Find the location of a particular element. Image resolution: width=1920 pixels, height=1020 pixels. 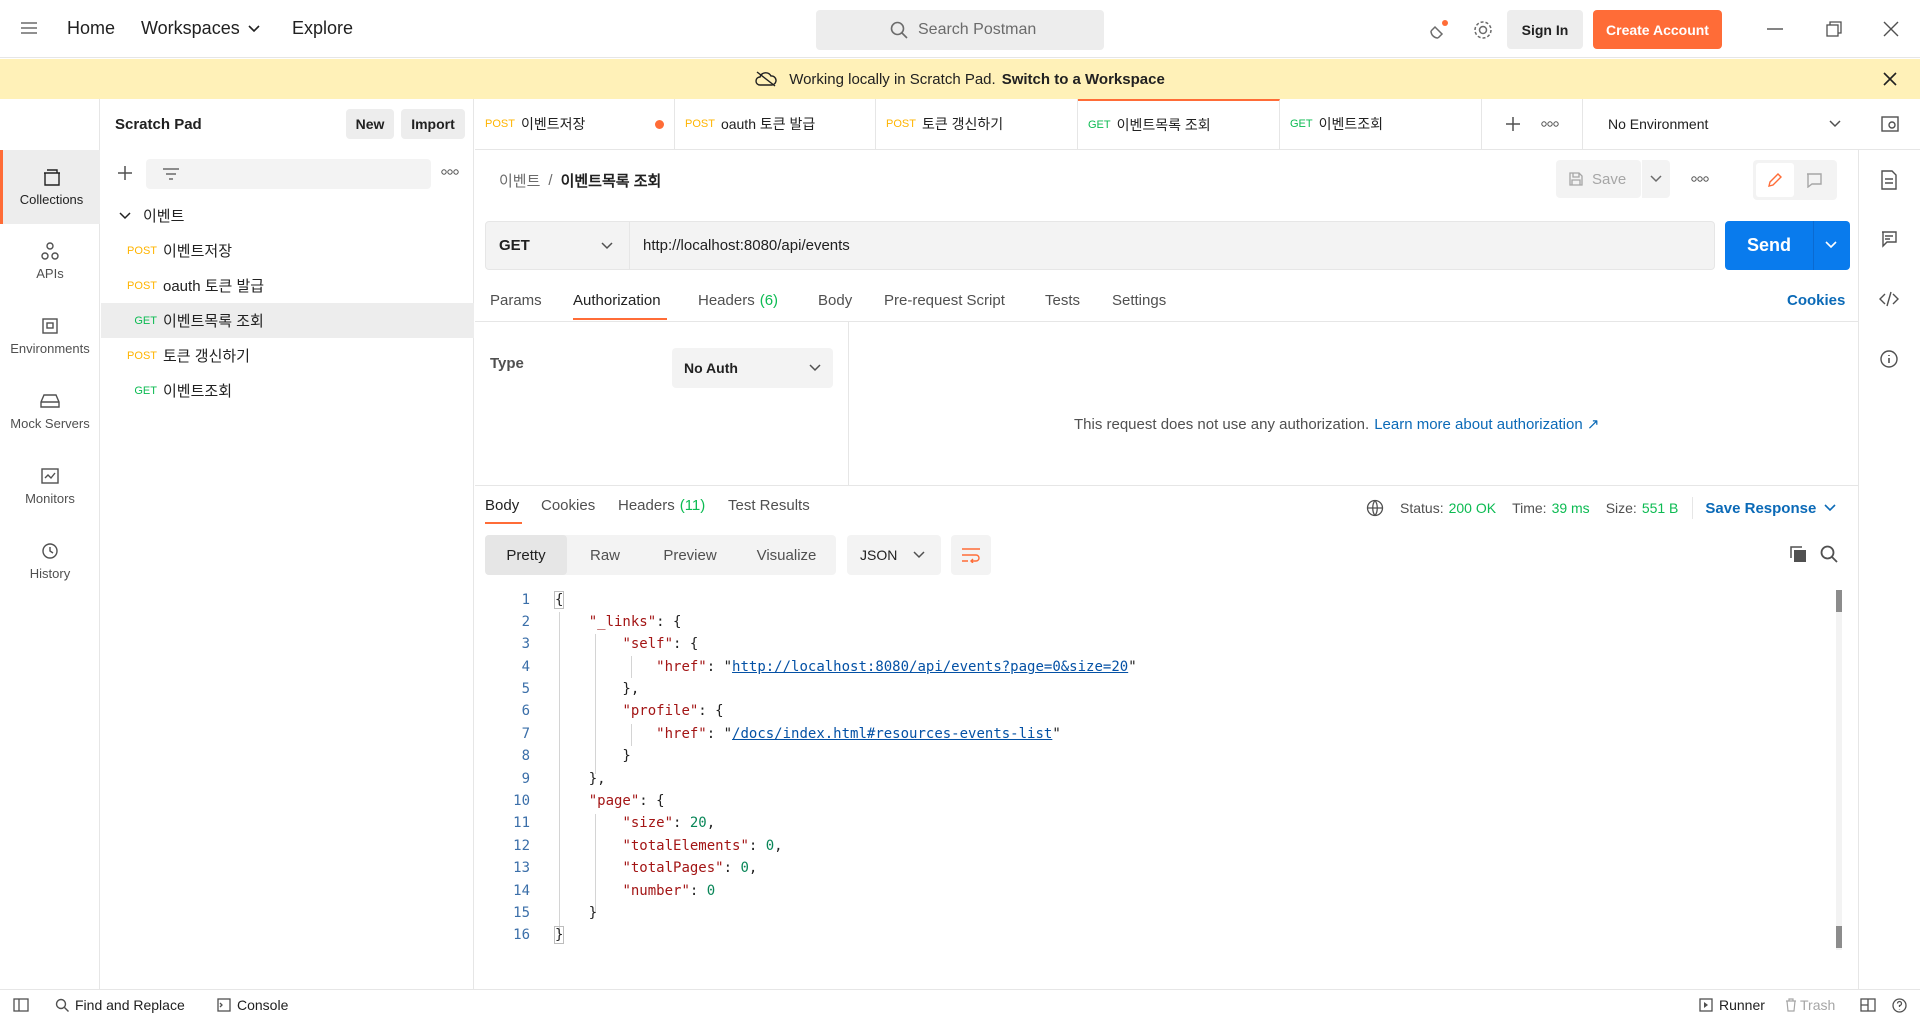

restore-icon is located at coordinates (1834, 29).